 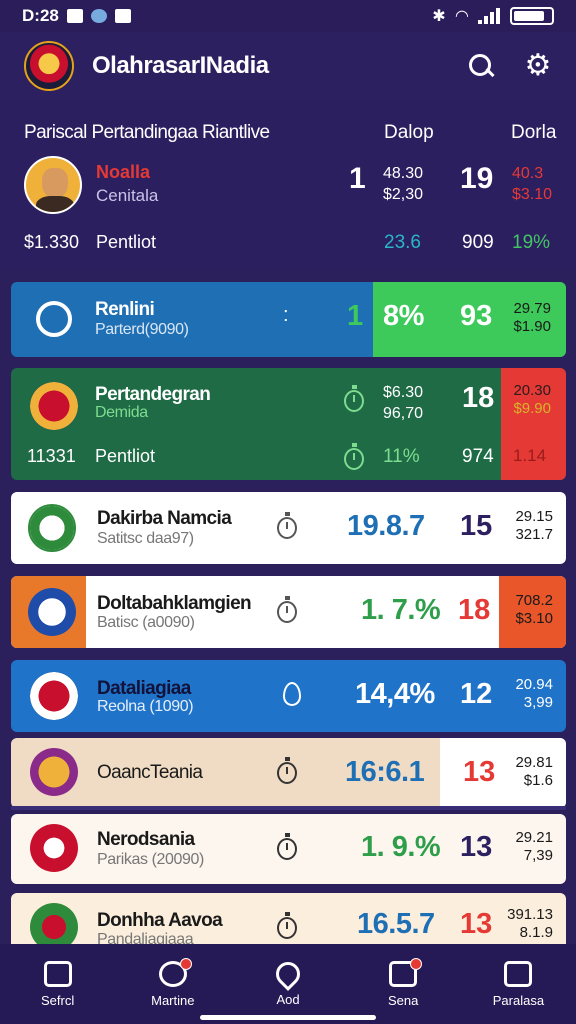 I want to click on player-name: Noalla, so click(x=123, y=172).